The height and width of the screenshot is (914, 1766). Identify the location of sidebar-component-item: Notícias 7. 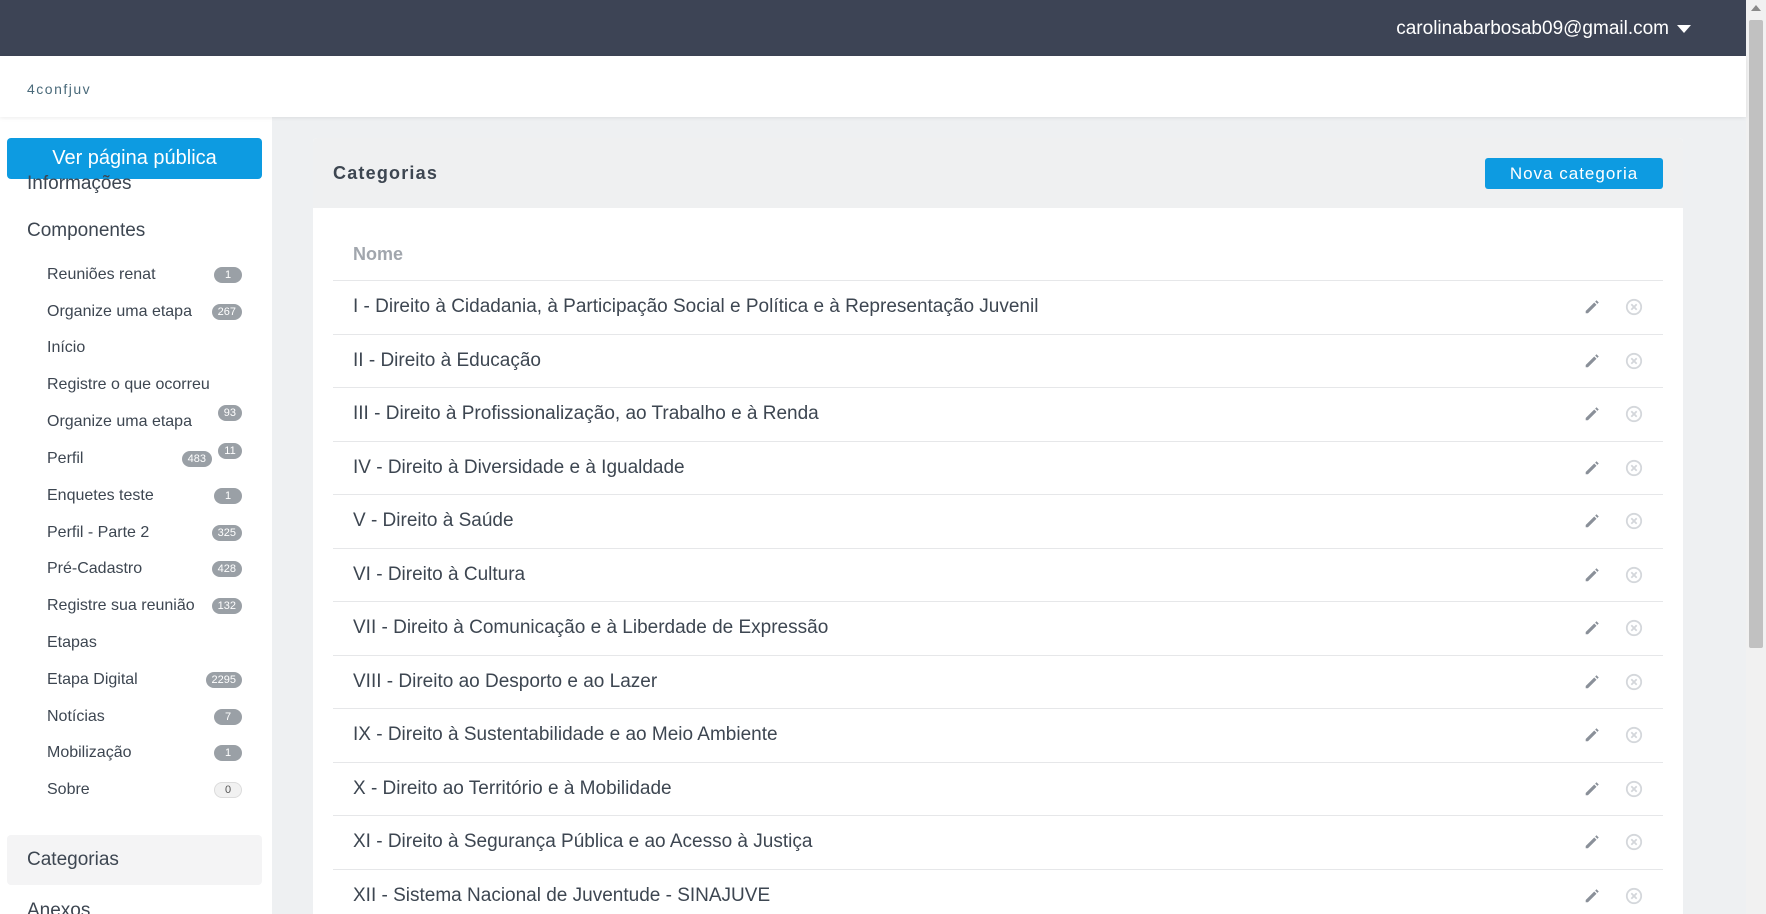
(144, 717).